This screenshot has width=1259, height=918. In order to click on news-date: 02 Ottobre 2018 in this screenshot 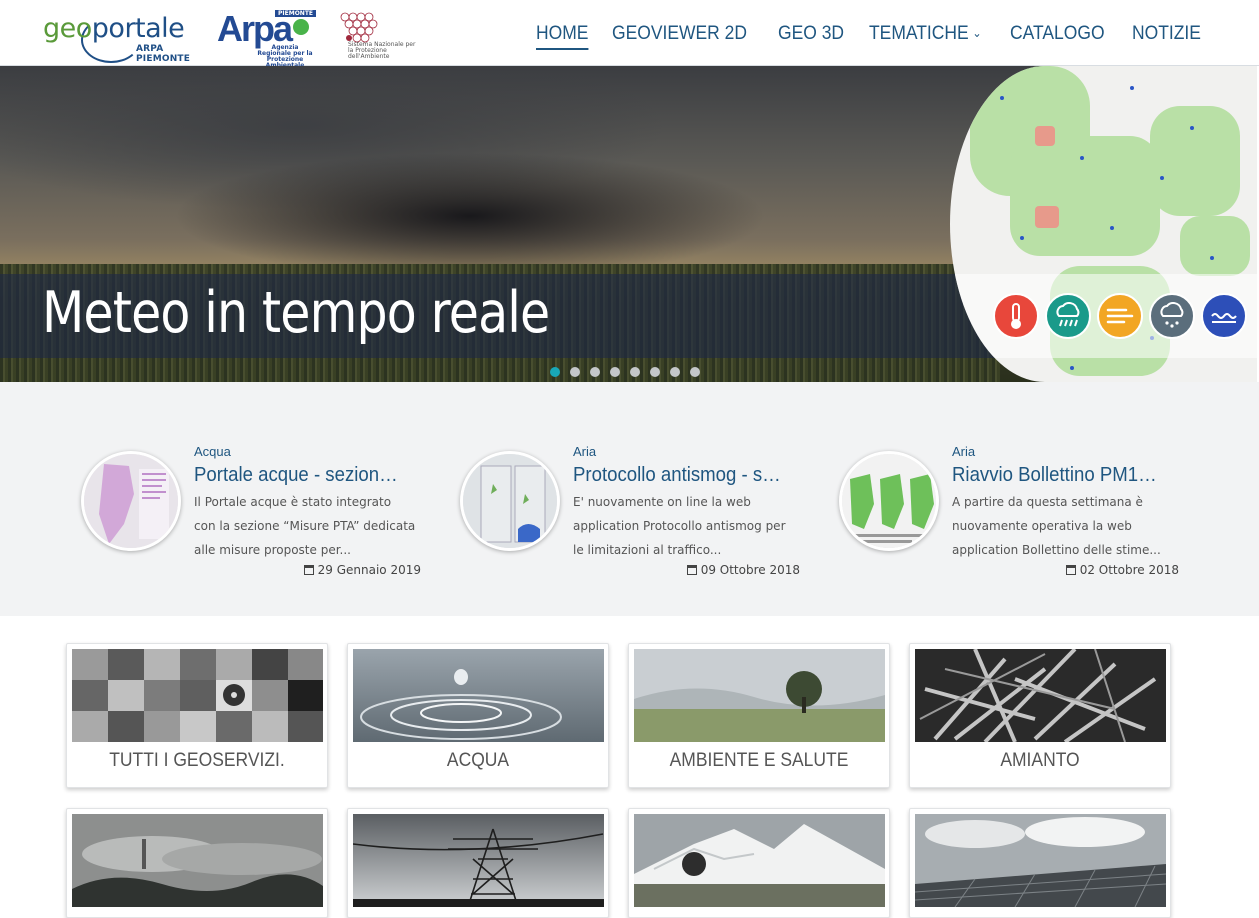, I will do `click(1122, 570)`.